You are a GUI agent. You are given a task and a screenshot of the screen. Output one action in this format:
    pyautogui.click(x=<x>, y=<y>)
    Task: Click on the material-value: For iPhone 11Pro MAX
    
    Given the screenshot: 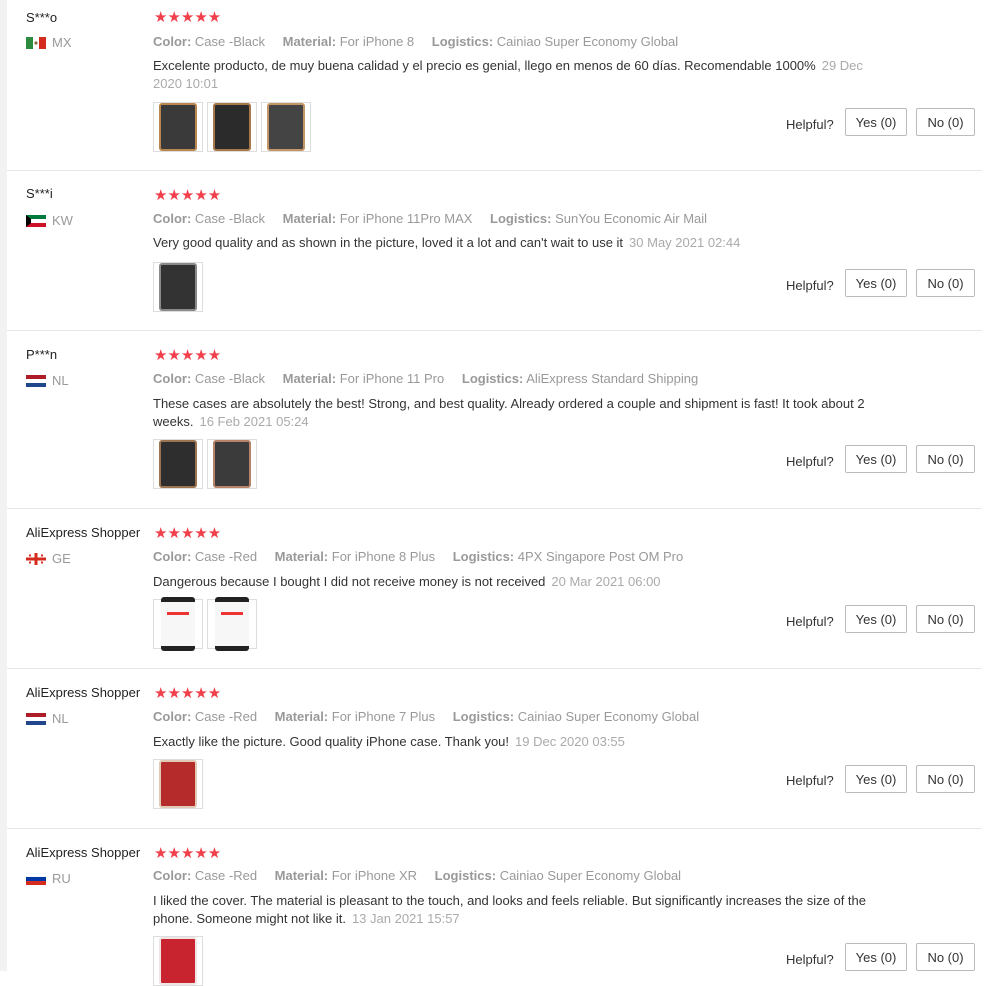 What is the action you would take?
    pyautogui.click(x=406, y=218)
    